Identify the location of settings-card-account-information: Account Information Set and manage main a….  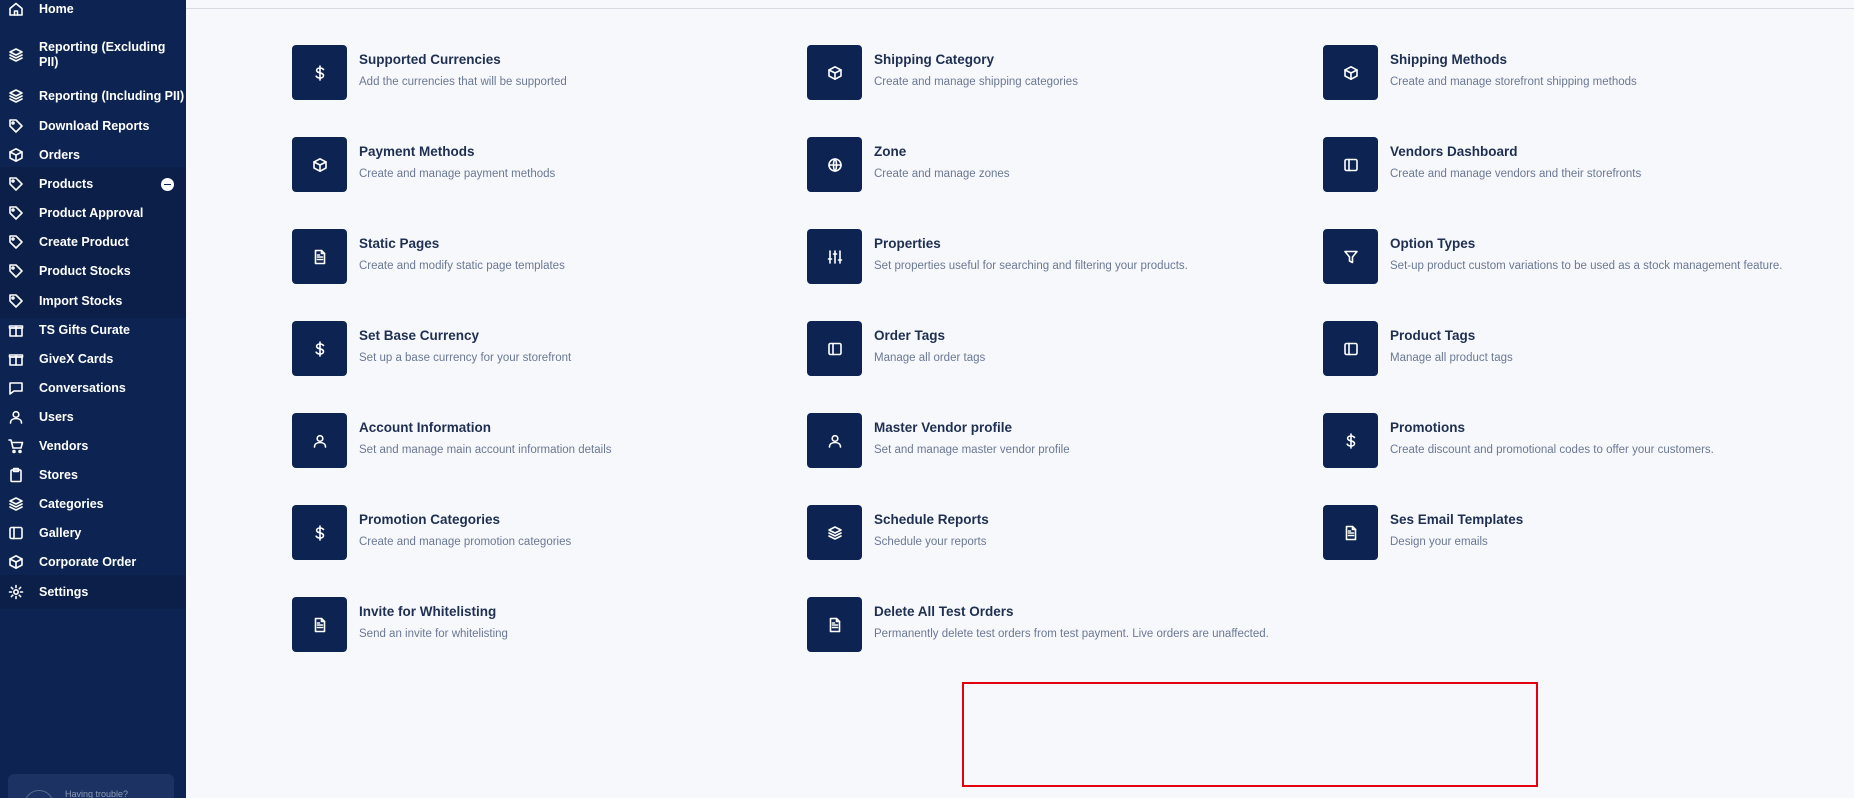
(532, 441).